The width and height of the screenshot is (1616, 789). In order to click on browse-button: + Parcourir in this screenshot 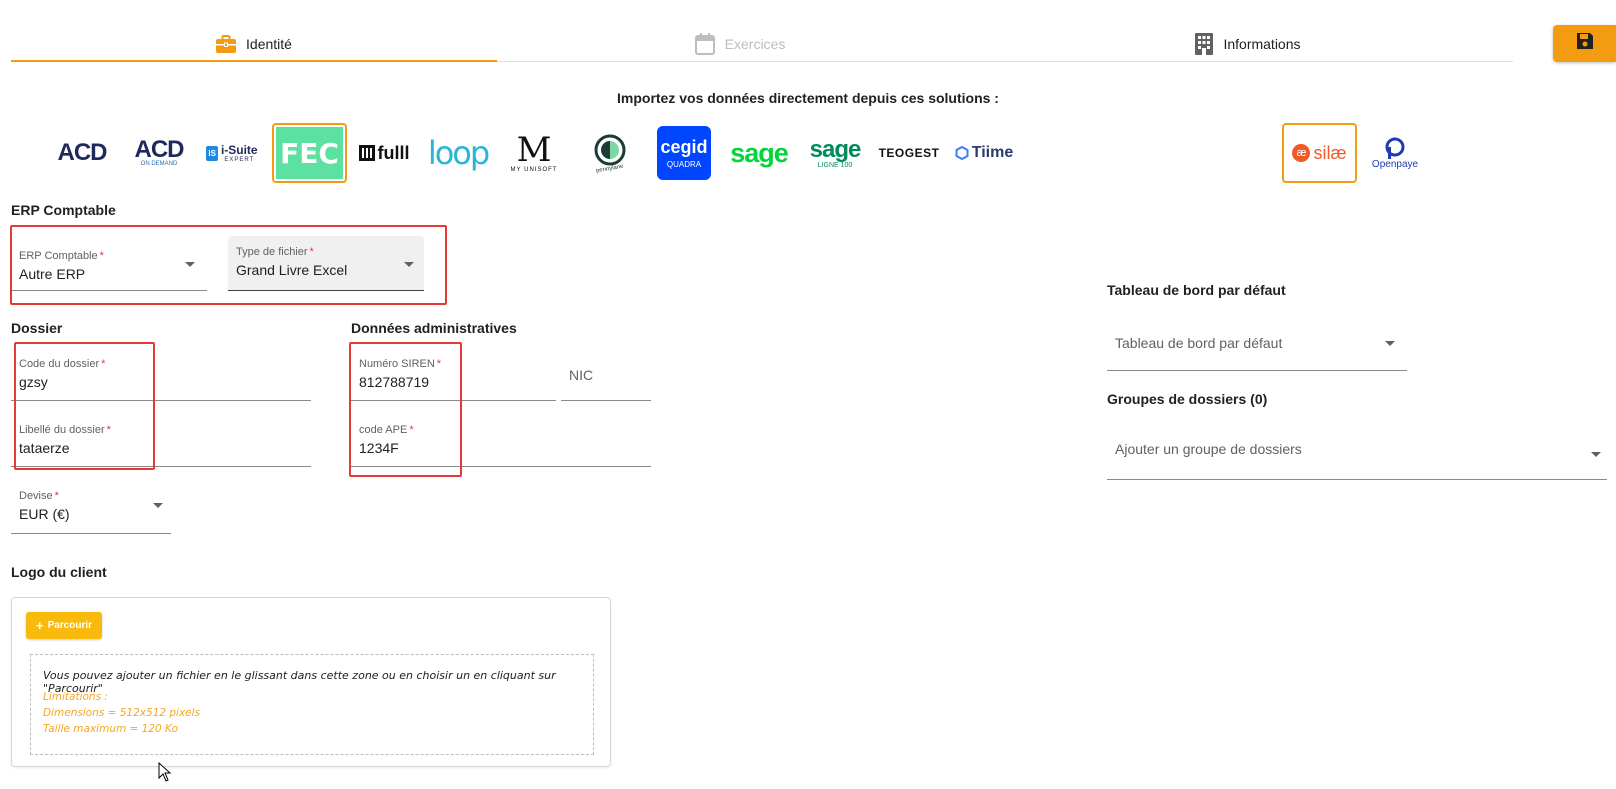, I will do `click(64, 625)`.